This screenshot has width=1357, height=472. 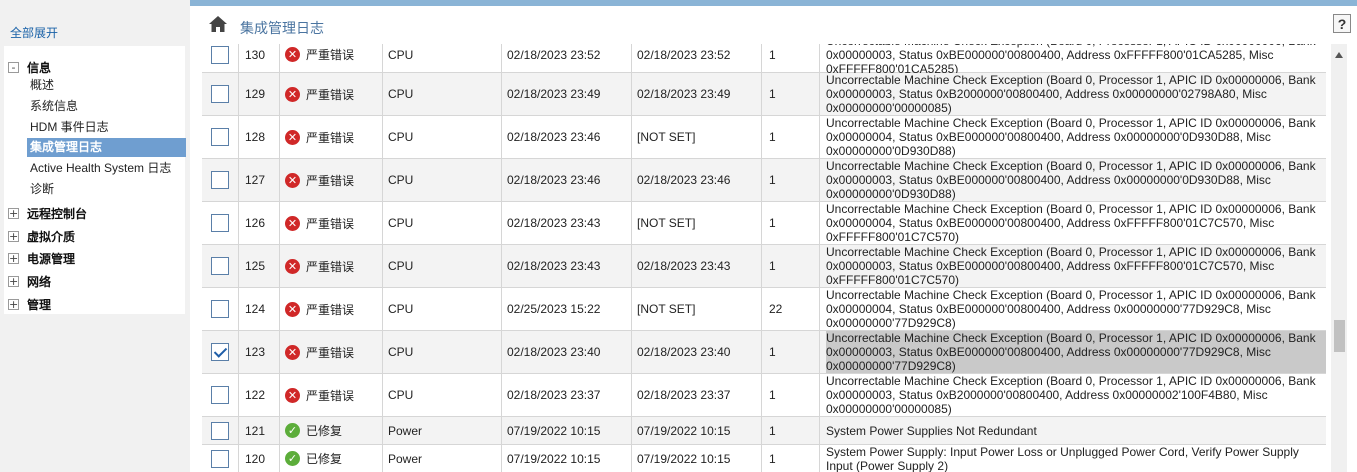 I want to click on nav-group-network: + 网络, so click(x=29, y=281).